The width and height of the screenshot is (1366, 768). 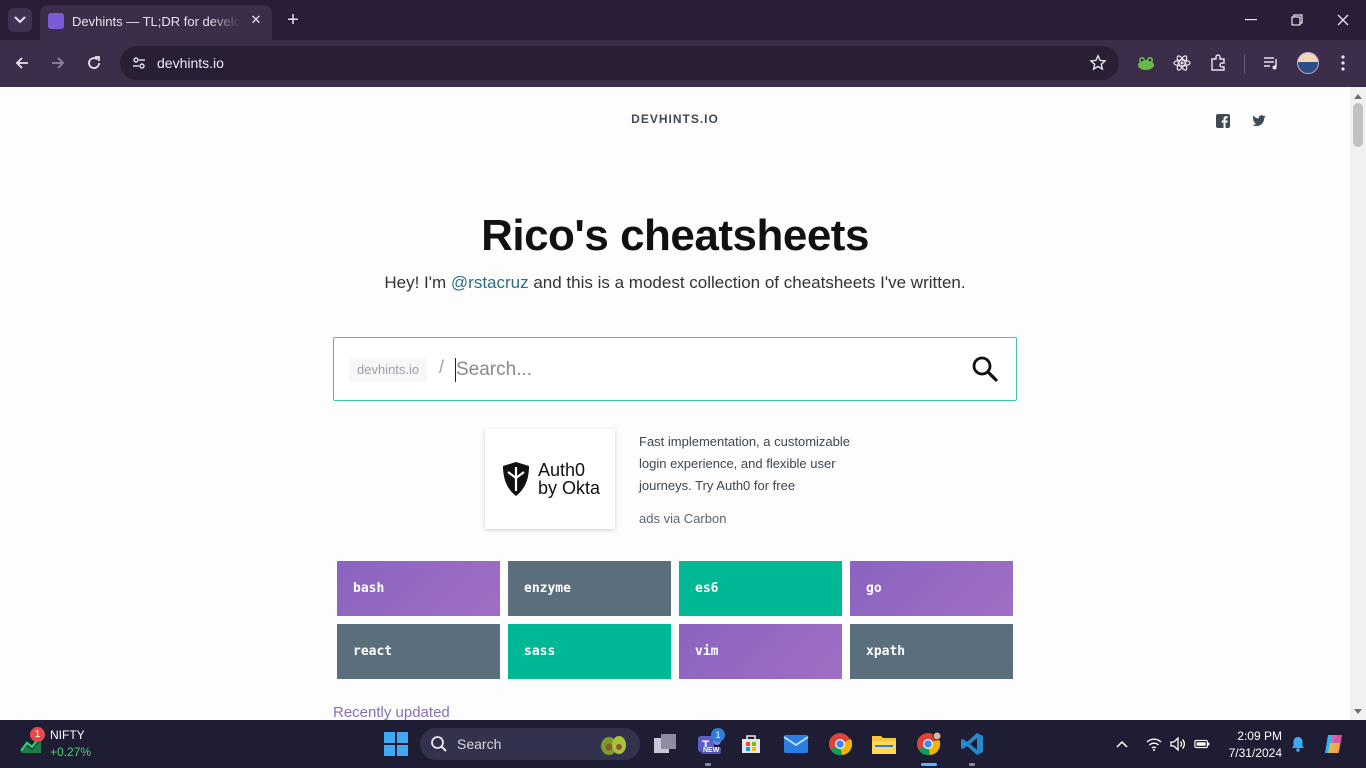 I want to click on address-bar: devhints.io, so click(x=619, y=63).